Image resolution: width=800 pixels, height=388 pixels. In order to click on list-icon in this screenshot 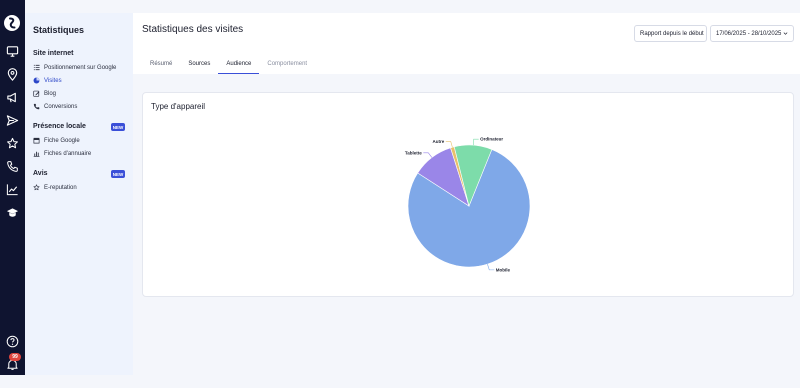, I will do `click(36, 67)`.